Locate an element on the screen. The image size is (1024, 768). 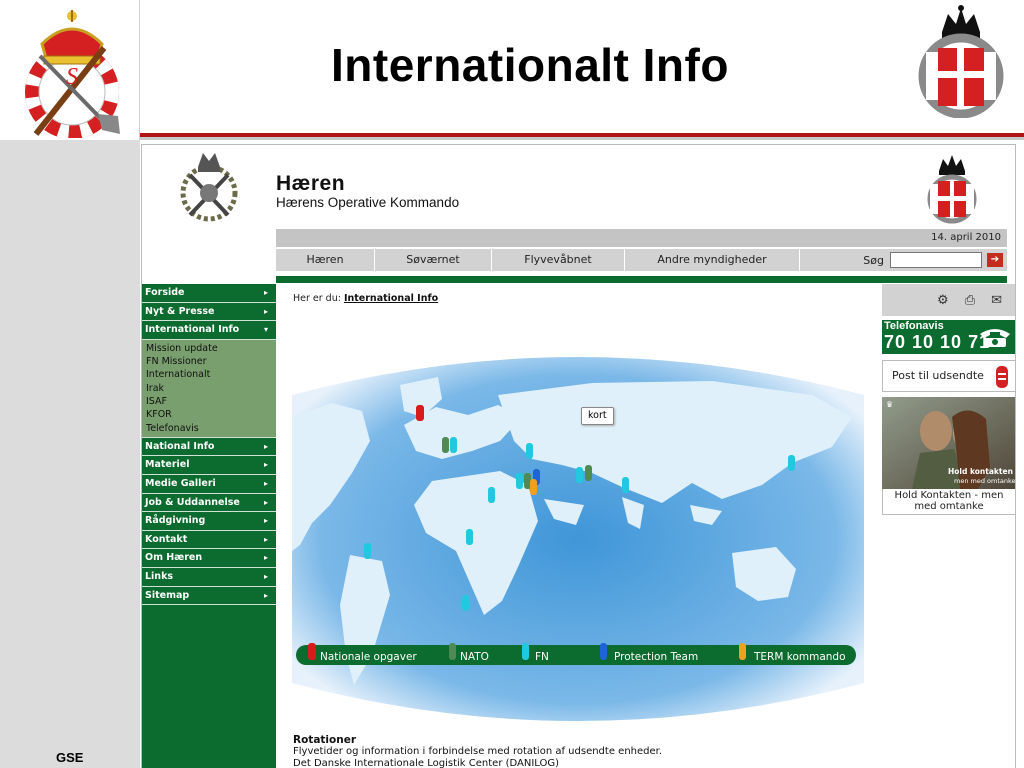
sidebar-item-international-info: International Info ▾ is located at coordinates (209, 330).